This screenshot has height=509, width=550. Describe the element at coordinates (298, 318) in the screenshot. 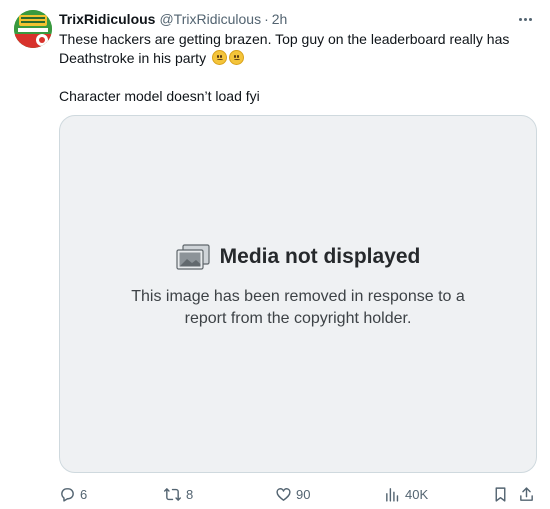

I see `media-description-line-2: report from the copyright holder.` at that location.